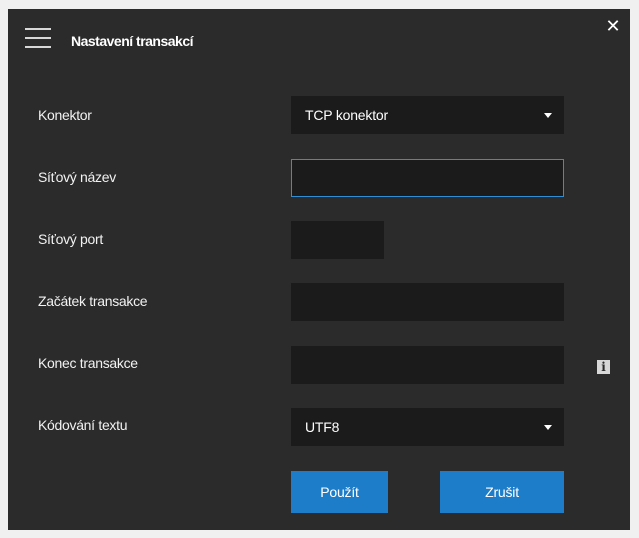  What do you see at coordinates (427, 302) in the screenshot?
I see `transaction-start-input` at bounding box center [427, 302].